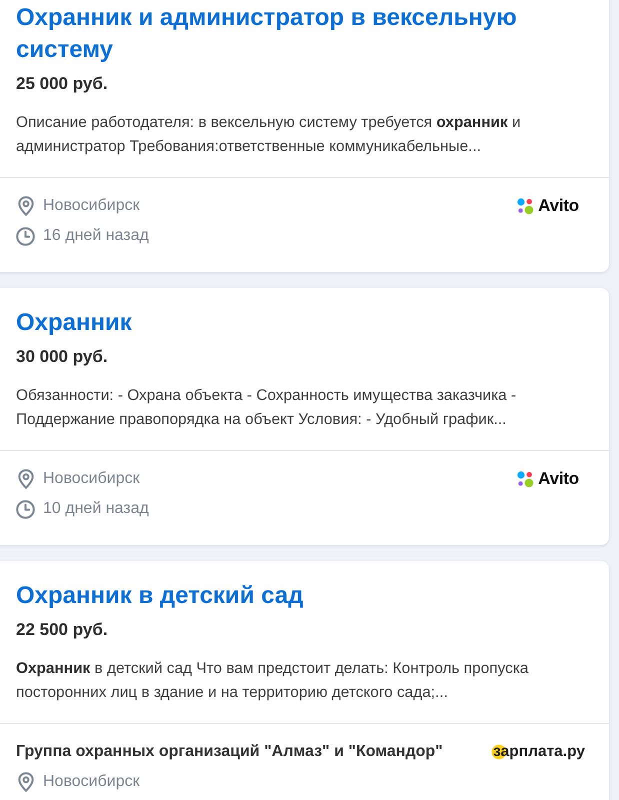  I want to click on salary-text: 30 000 руб., so click(62, 357).